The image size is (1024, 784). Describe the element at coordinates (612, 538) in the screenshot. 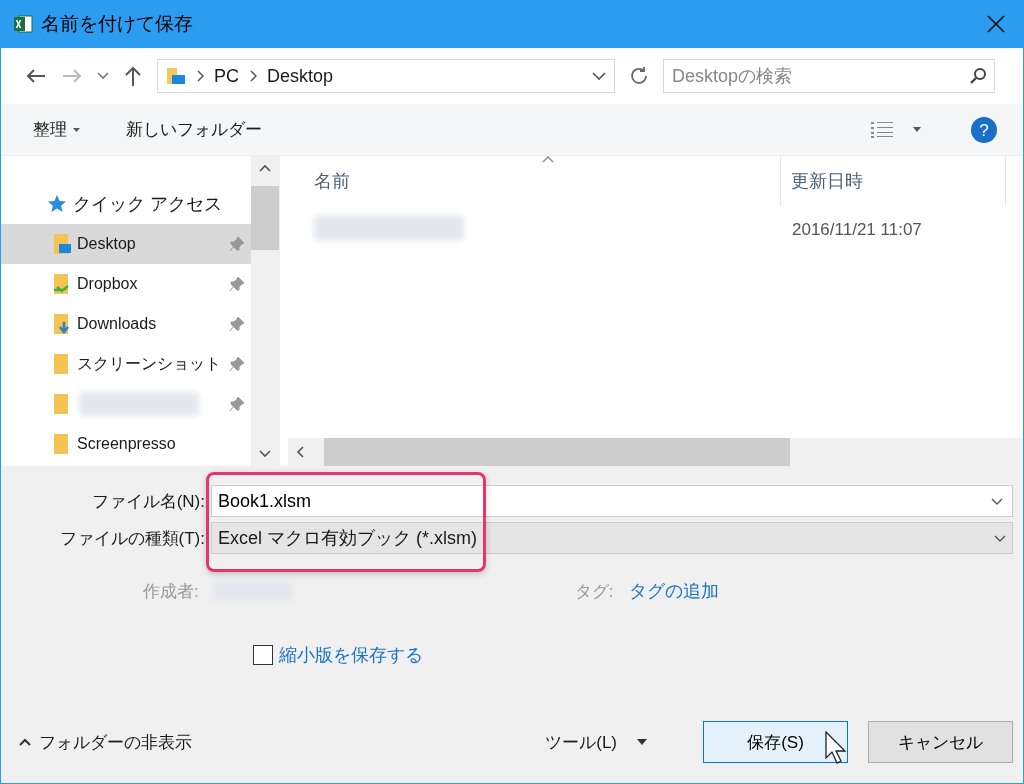

I see `file-type-dropdown: Excel マクロ有効ブック (*.xlsm)` at that location.